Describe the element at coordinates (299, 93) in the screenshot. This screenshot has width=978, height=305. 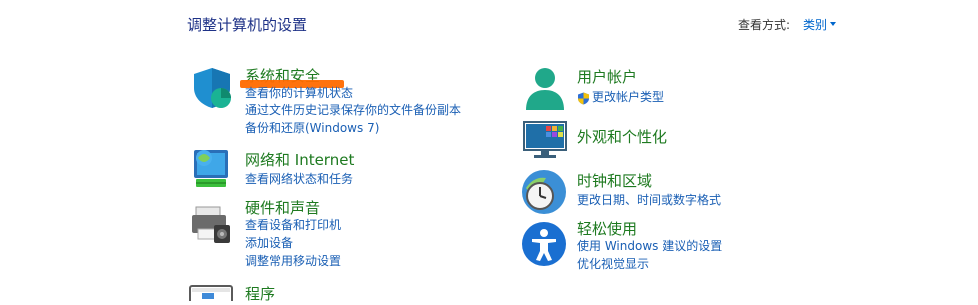
I see `link-view-computer-status: 查看你的计算机状态` at that location.